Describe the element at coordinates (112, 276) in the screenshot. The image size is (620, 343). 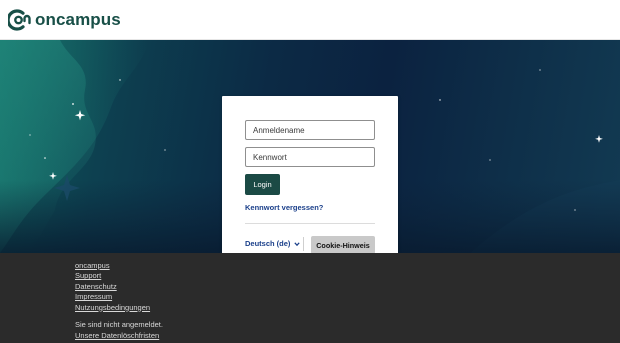
I see `footer-link-support: Support` at that location.